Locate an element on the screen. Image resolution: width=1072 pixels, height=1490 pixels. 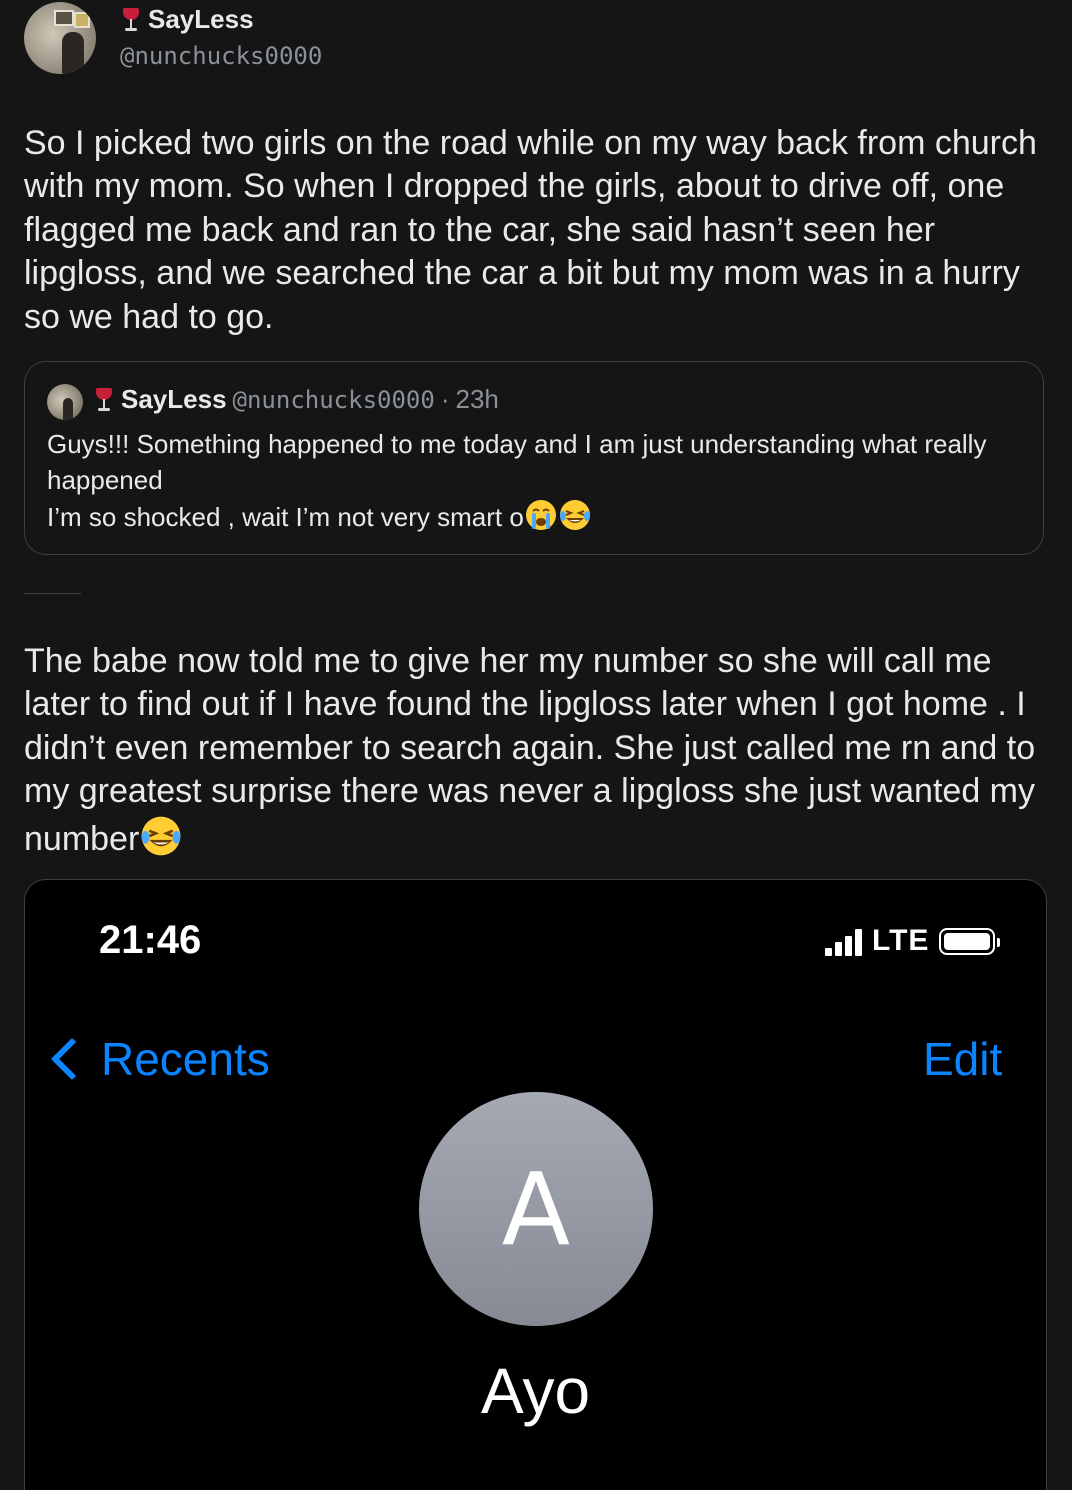
crying-face-icon is located at coordinates (540, 515).